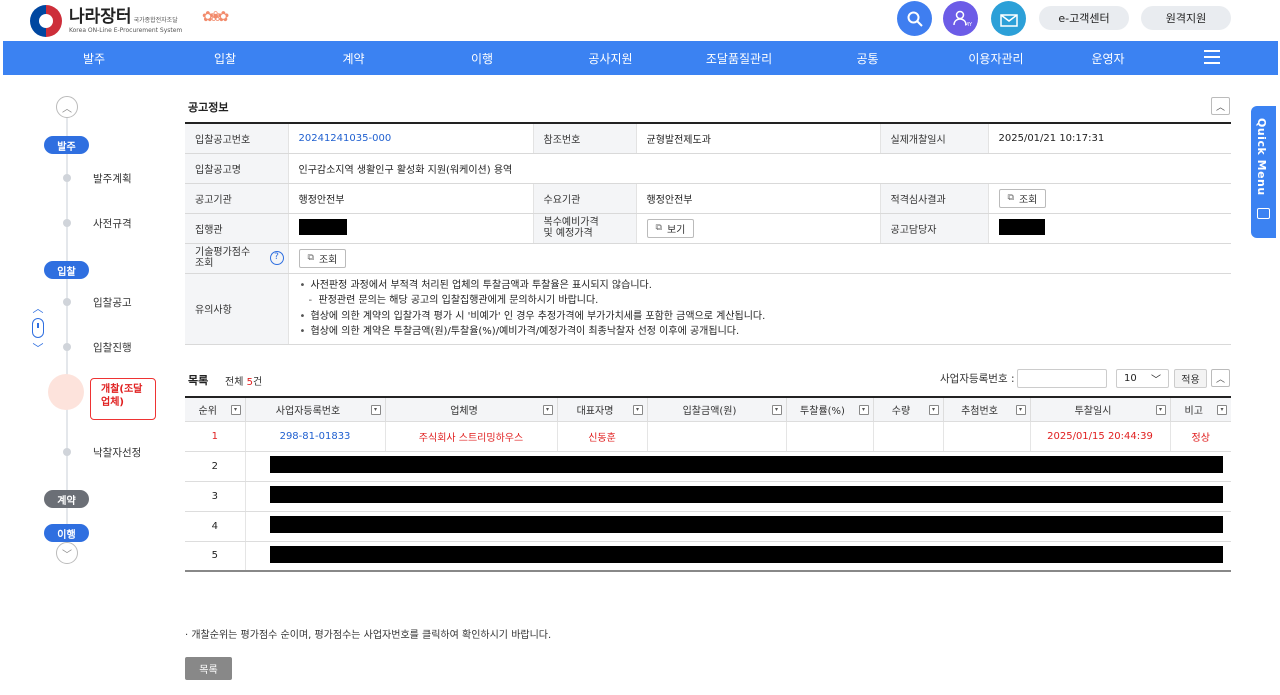 This screenshot has width=1280, height=695. Describe the element at coordinates (237, 168) in the screenshot. I see `bid-name-label: 입찰공고명` at that location.